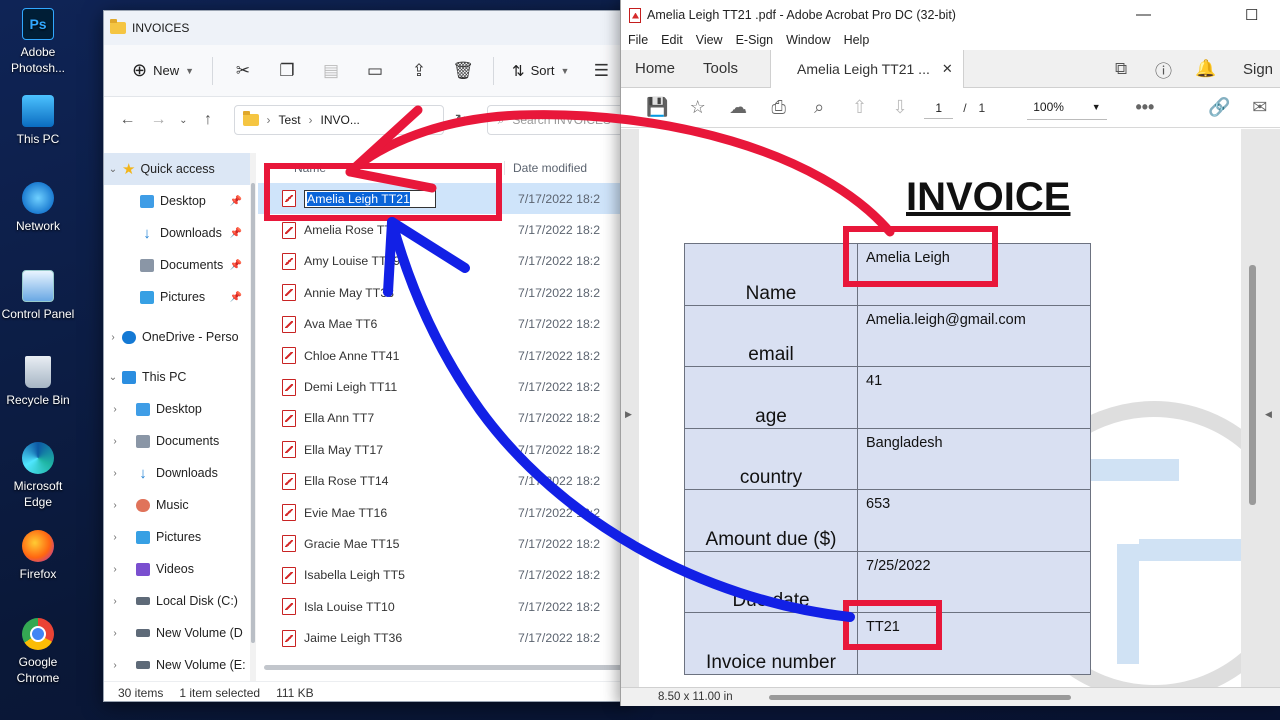 Image resolution: width=1280 pixels, height=720 pixels. Describe the element at coordinates (559, 449) in the screenshot. I see `file-date: 7/17/2022 18:2` at that location.